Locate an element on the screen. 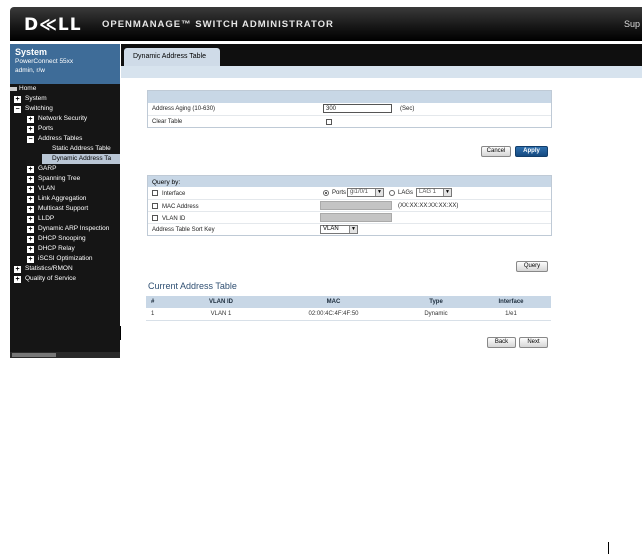  tree-item-system: + System is located at coordinates (30, 99).